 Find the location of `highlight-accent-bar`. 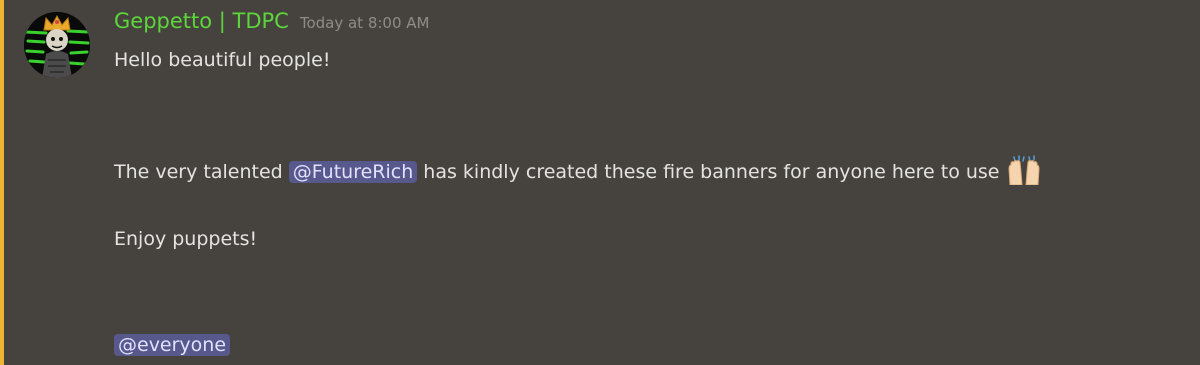

highlight-accent-bar is located at coordinates (2, 182).